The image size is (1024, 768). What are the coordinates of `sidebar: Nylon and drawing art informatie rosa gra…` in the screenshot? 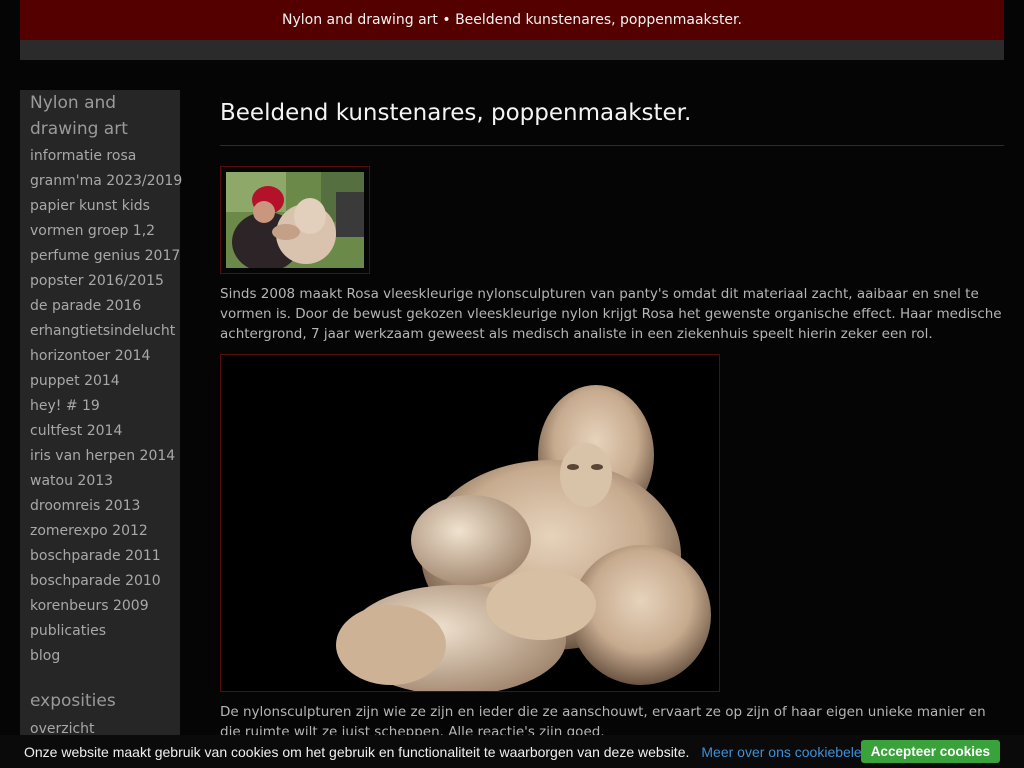 It's located at (101, 429).